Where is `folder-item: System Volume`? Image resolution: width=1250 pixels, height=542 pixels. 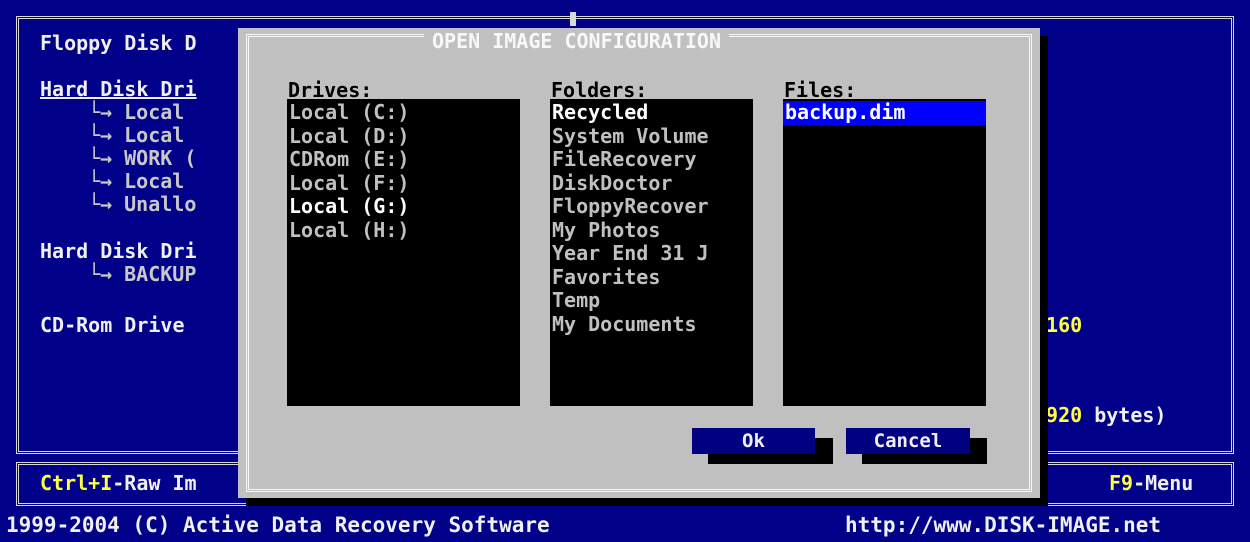
folder-item: System Volume is located at coordinates (651, 136).